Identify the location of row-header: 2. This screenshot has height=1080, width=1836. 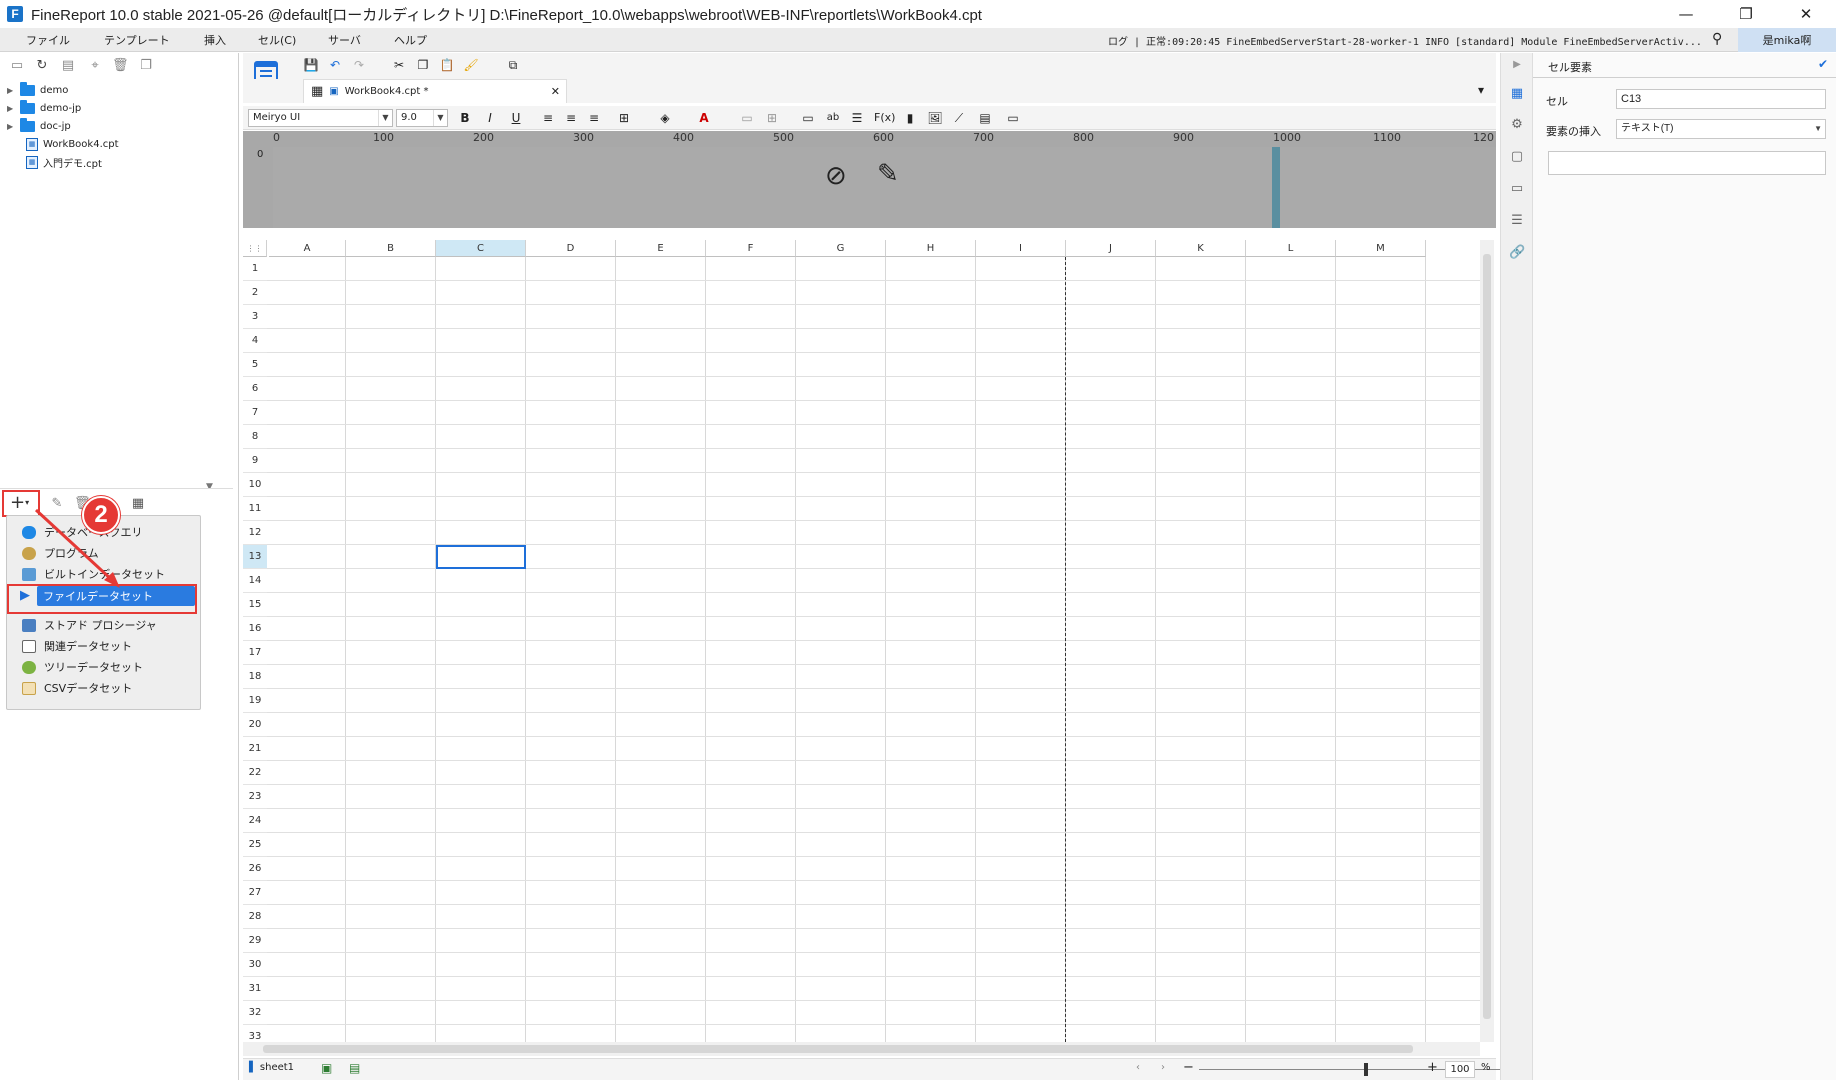
(255, 293).